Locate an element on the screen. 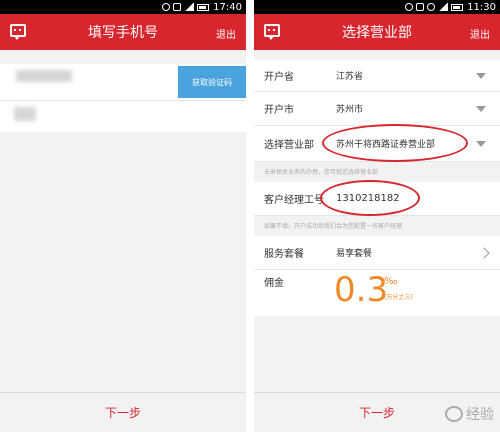  title-bar: 选择营业部 退出 is located at coordinates (377, 32).